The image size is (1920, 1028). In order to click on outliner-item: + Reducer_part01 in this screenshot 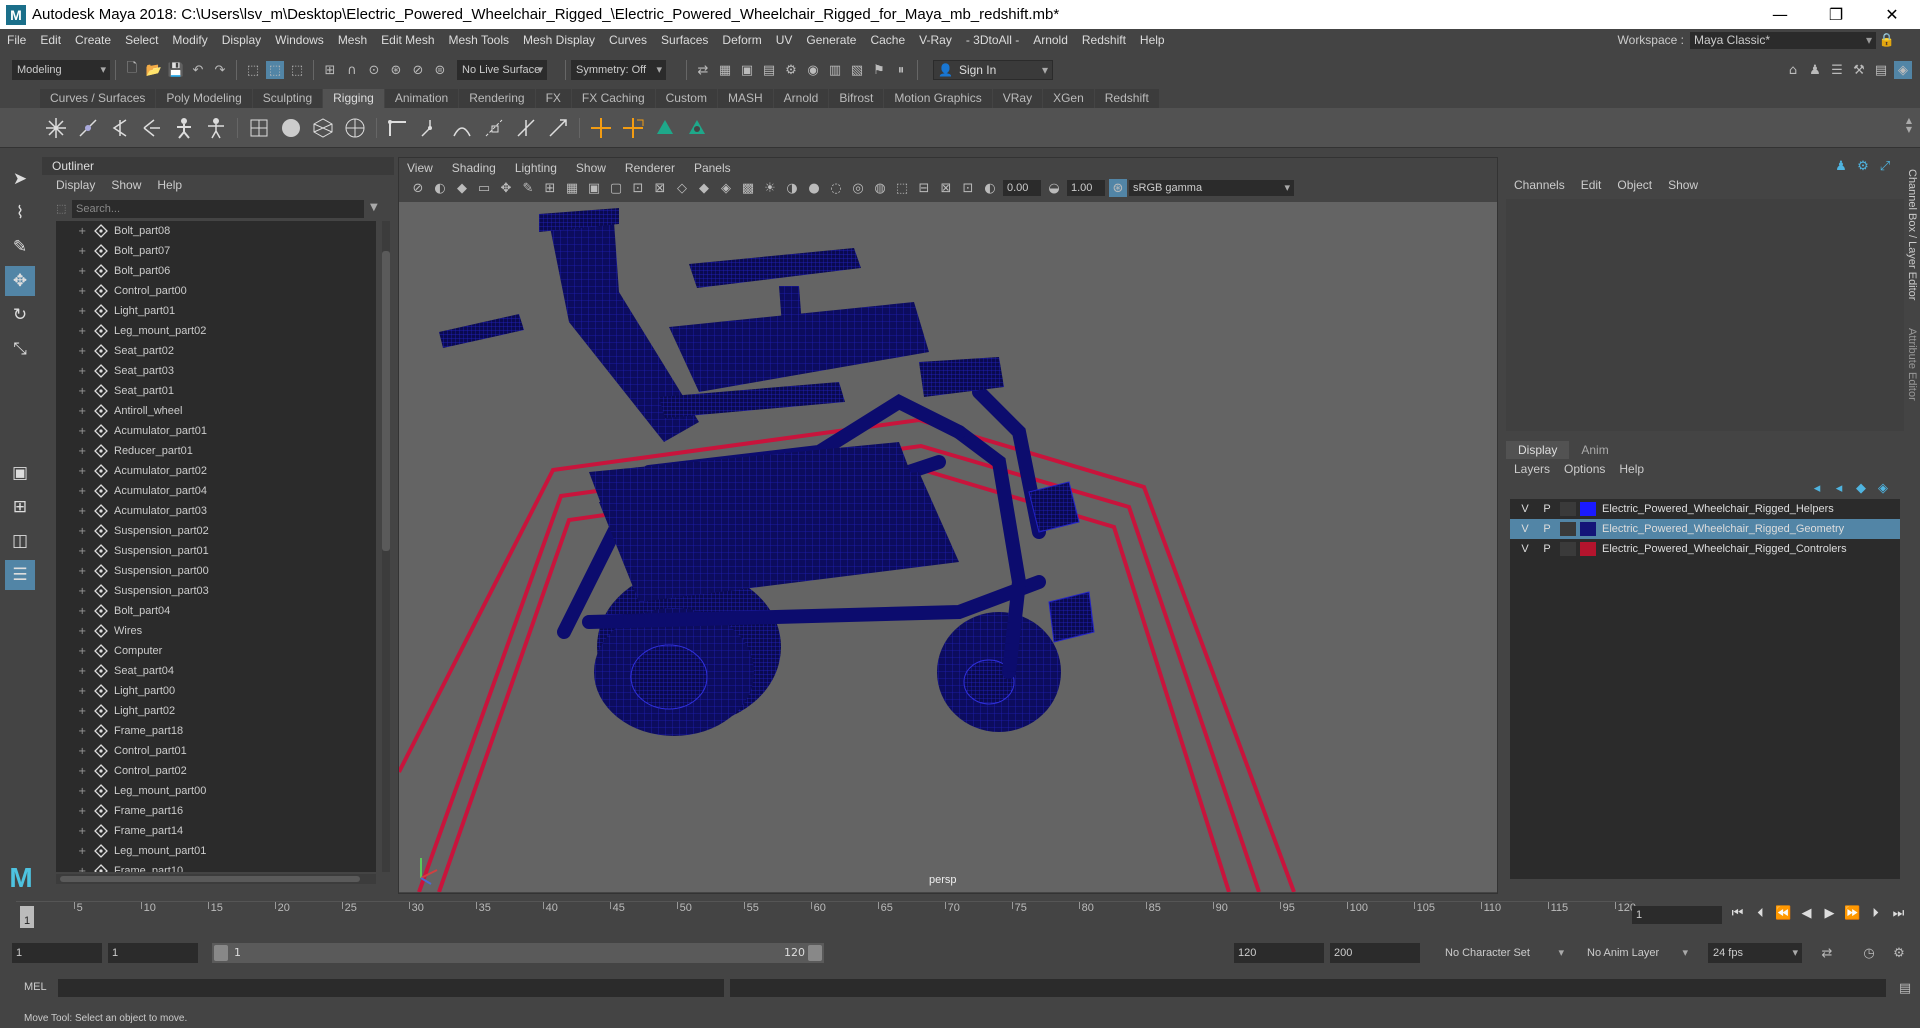, I will do `click(216, 451)`.